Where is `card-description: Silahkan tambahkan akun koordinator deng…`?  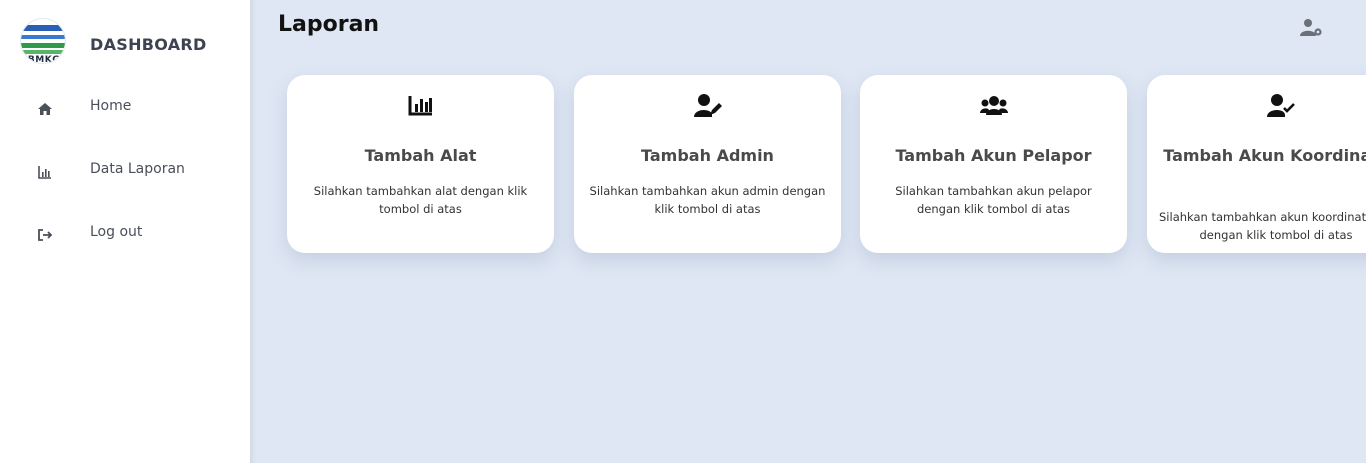
card-description: Silahkan tambahkan akun koordinator deng… is located at coordinates (1262, 226).